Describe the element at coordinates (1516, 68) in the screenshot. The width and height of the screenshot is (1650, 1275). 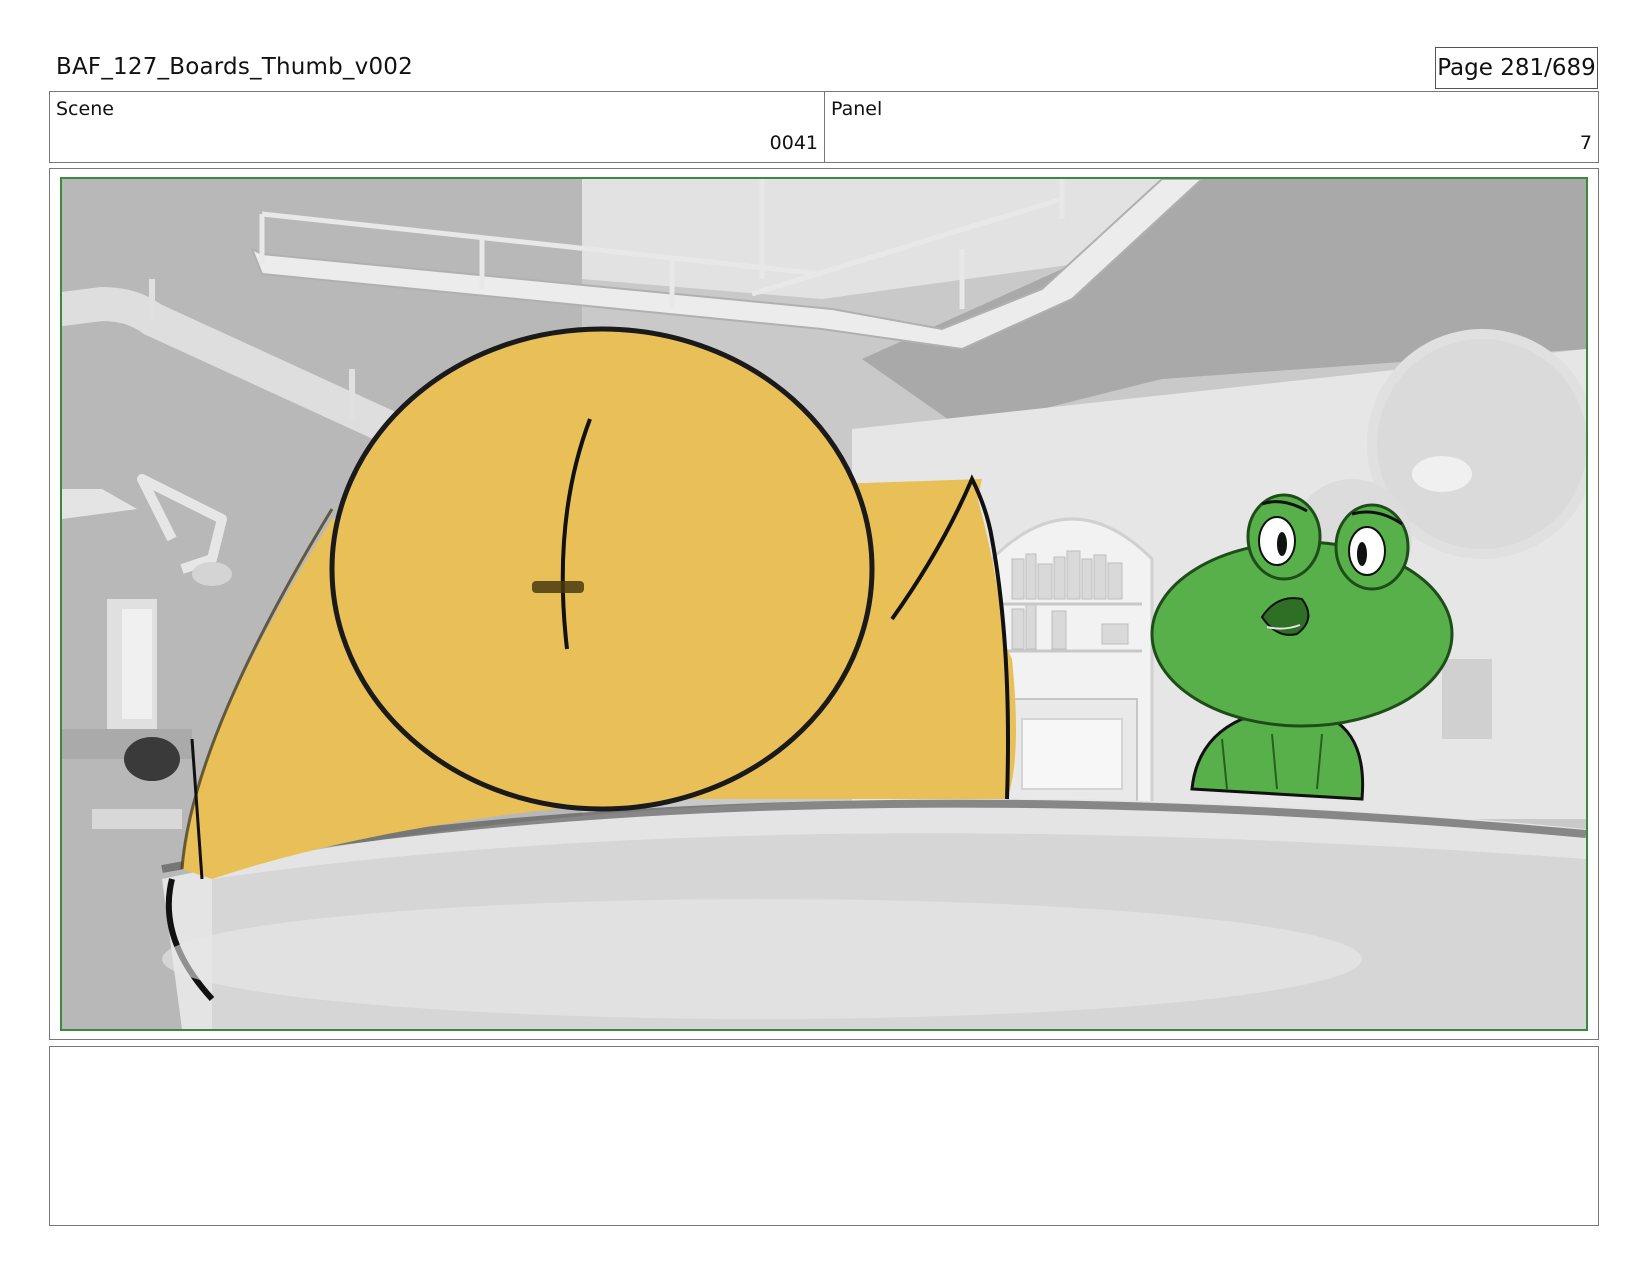
I see `page-indicator: Page 281/689` at that location.